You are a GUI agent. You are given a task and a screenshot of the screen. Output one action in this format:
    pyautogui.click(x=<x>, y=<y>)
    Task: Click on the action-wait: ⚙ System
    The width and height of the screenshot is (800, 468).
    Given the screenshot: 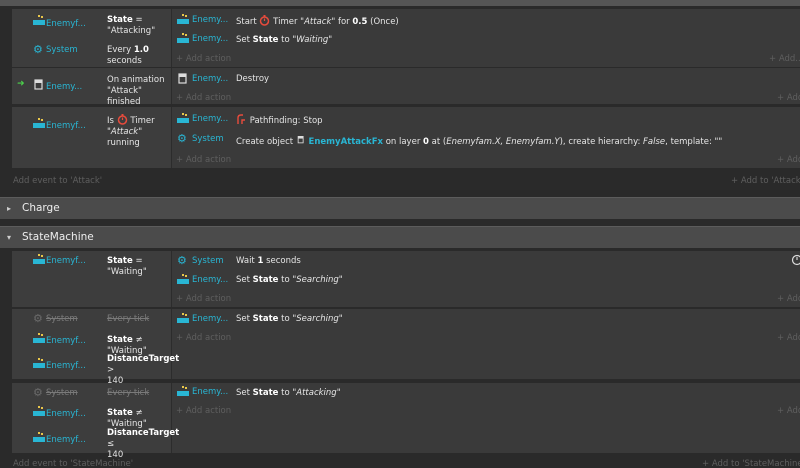 What is the action you would take?
    pyautogui.click(x=206, y=262)
    